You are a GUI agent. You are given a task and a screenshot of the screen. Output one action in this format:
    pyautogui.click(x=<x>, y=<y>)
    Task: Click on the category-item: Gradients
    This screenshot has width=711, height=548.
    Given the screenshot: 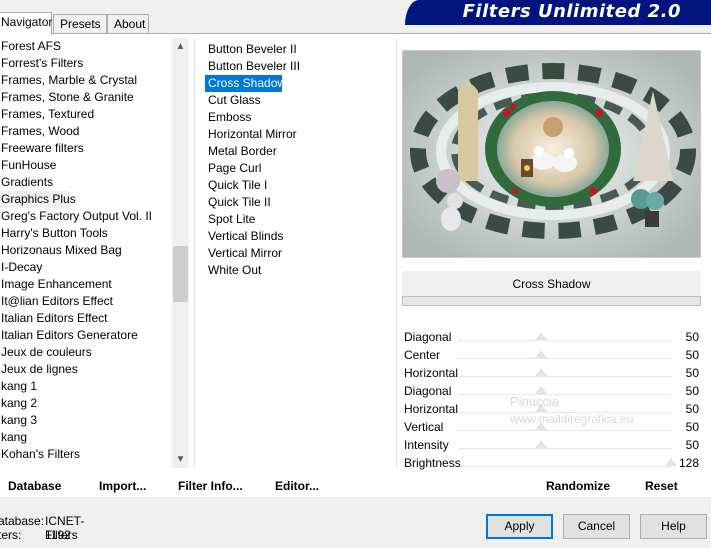 What is the action you would take?
    pyautogui.click(x=86, y=182)
    